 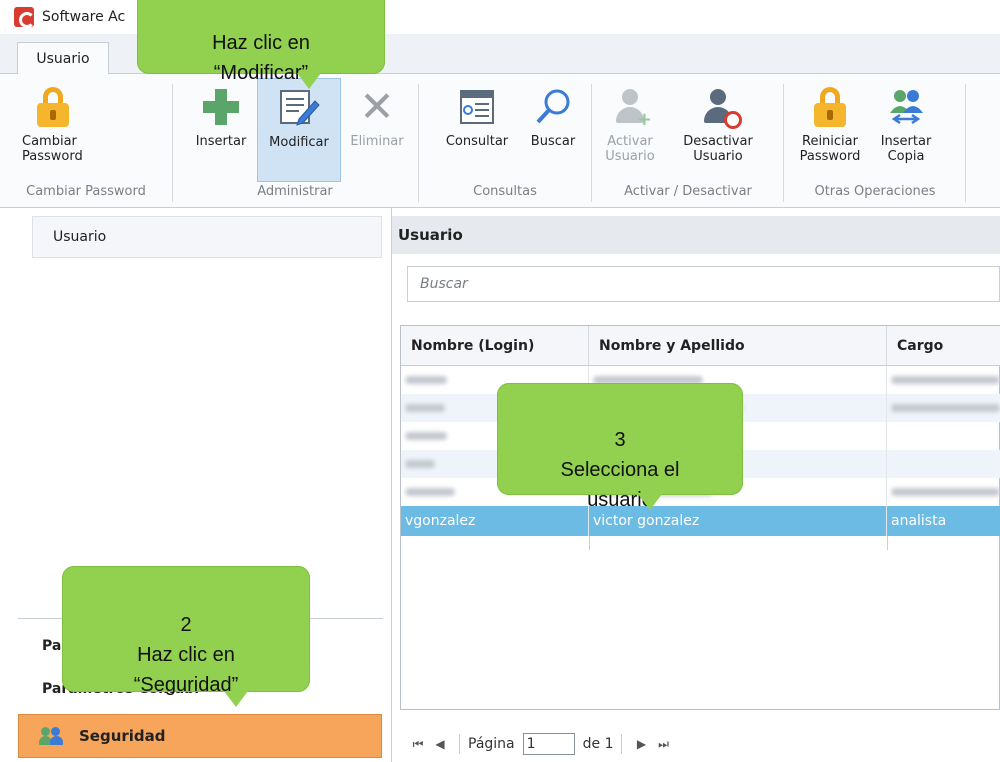 I want to click on search-icon, so click(x=553, y=106).